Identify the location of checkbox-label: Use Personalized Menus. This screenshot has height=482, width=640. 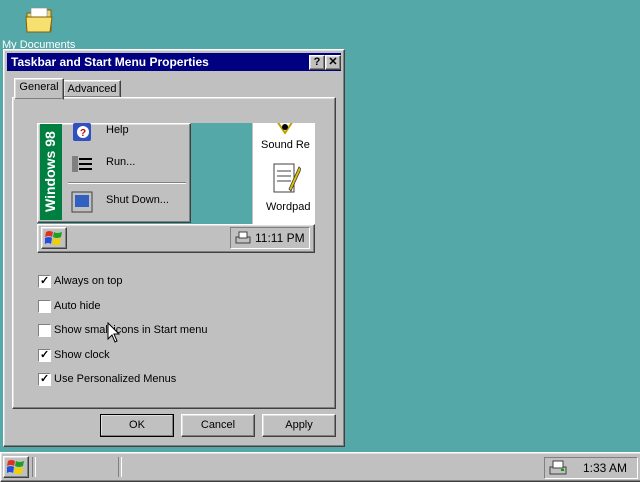
(115, 379).